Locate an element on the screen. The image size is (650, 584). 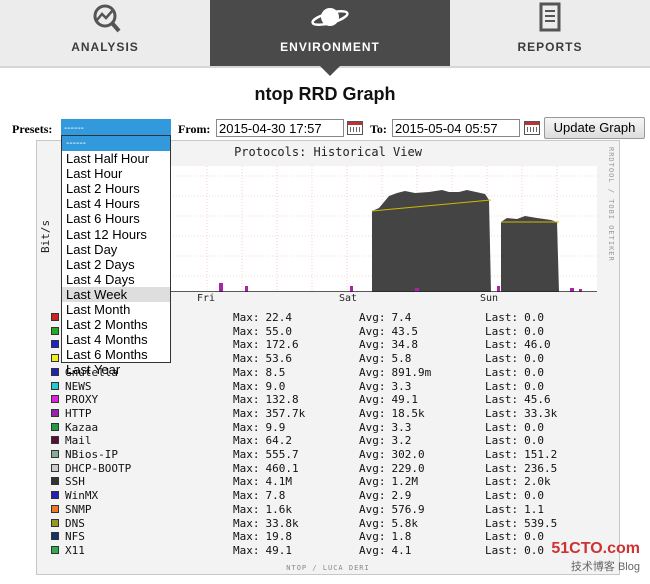
analysis-icon is located at coordinates (107, 18).